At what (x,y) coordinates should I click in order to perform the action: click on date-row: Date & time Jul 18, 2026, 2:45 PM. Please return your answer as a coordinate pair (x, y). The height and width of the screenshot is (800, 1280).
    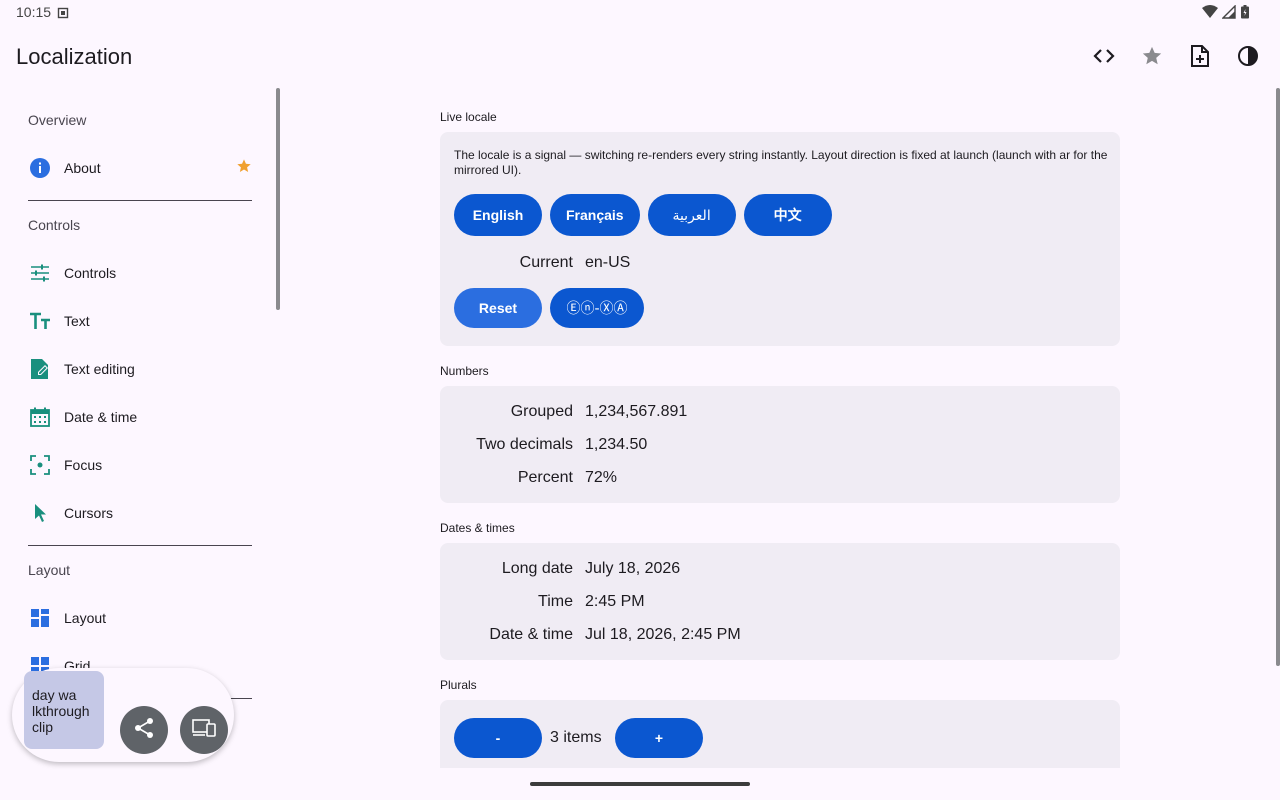
    Looking at the image, I should click on (780, 637).